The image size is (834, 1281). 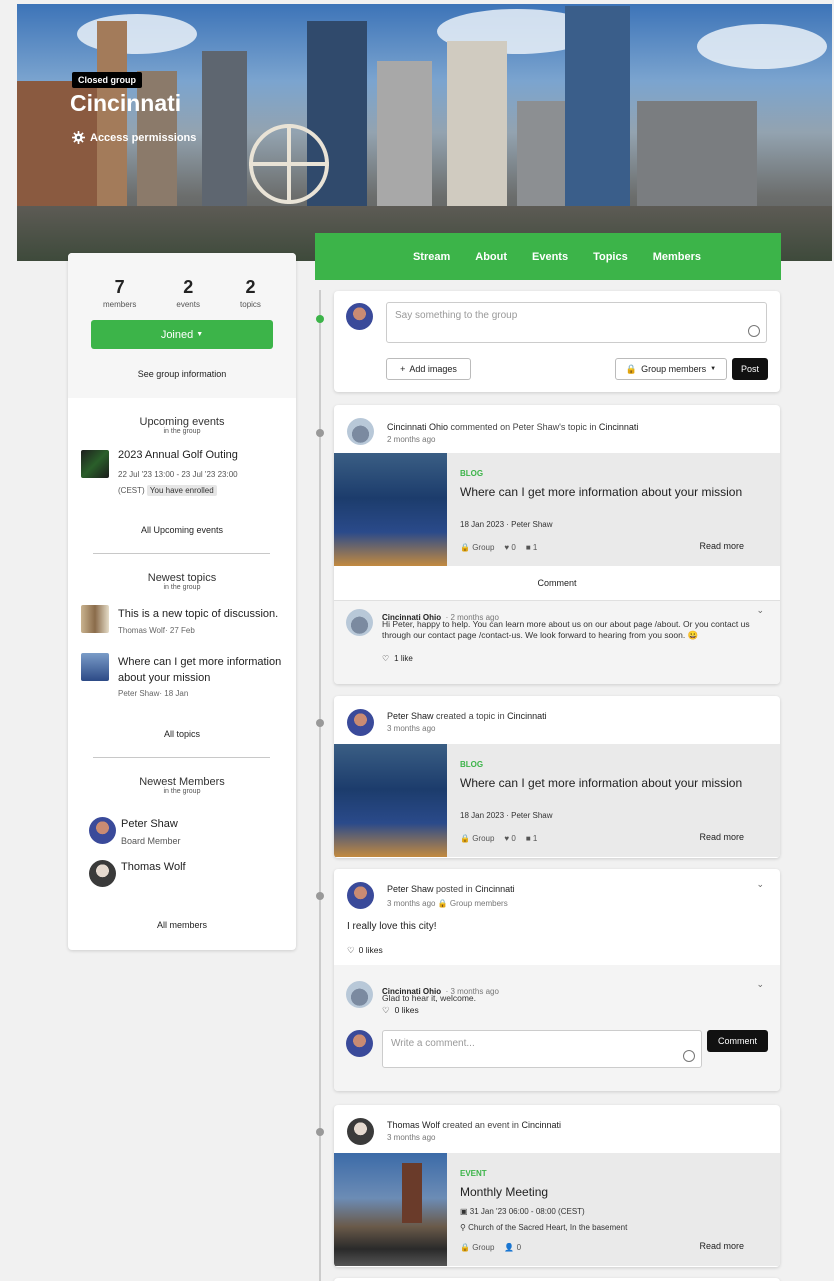 I want to click on event-thumbnail, so click(x=95, y=464).